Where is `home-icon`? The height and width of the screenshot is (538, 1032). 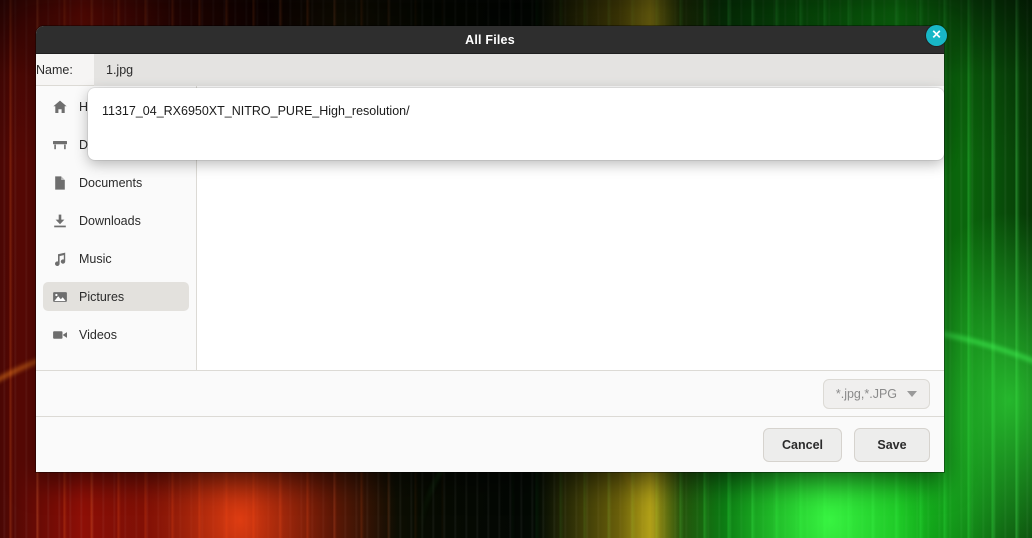
home-icon is located at coordinates (60, 106).